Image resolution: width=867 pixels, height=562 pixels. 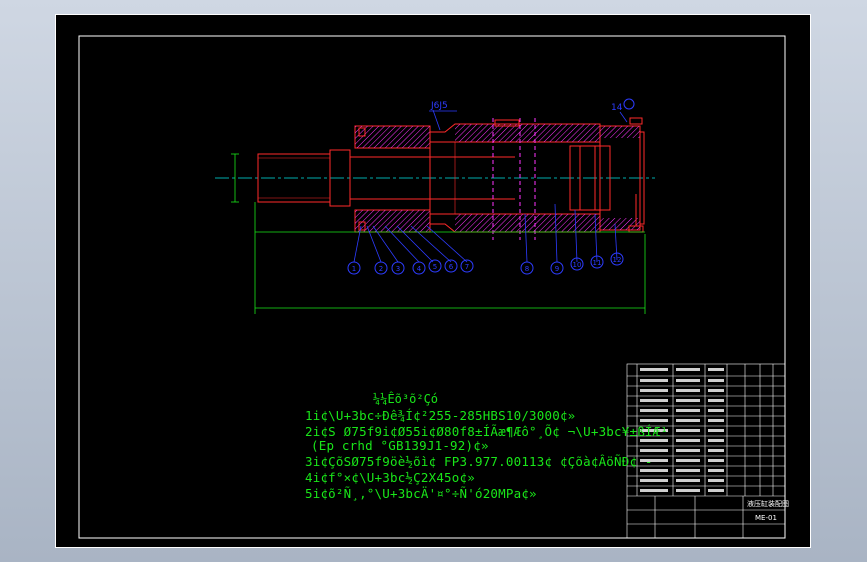 I want to click on callout-right-balloon, so click(x=629, y=104).